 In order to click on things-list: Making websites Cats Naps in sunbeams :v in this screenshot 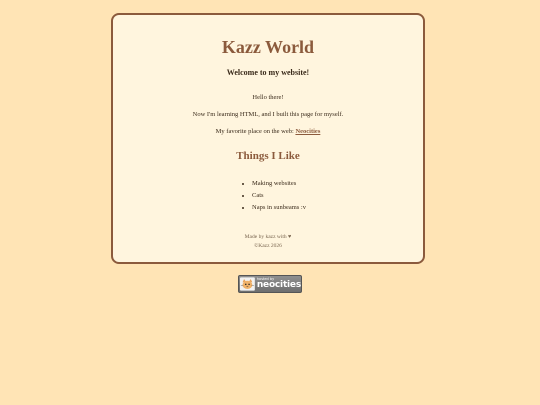, I will do `click(273, 196)`.